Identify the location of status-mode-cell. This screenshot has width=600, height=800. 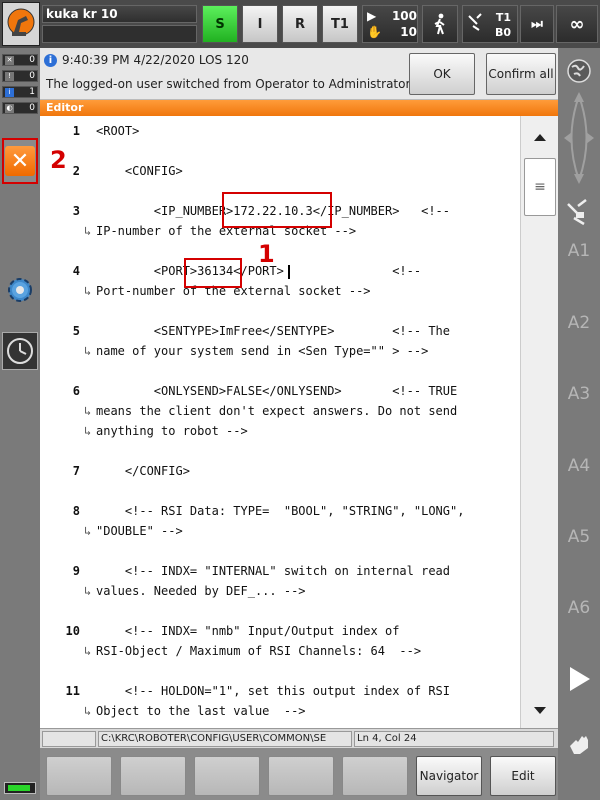
(69, 739).